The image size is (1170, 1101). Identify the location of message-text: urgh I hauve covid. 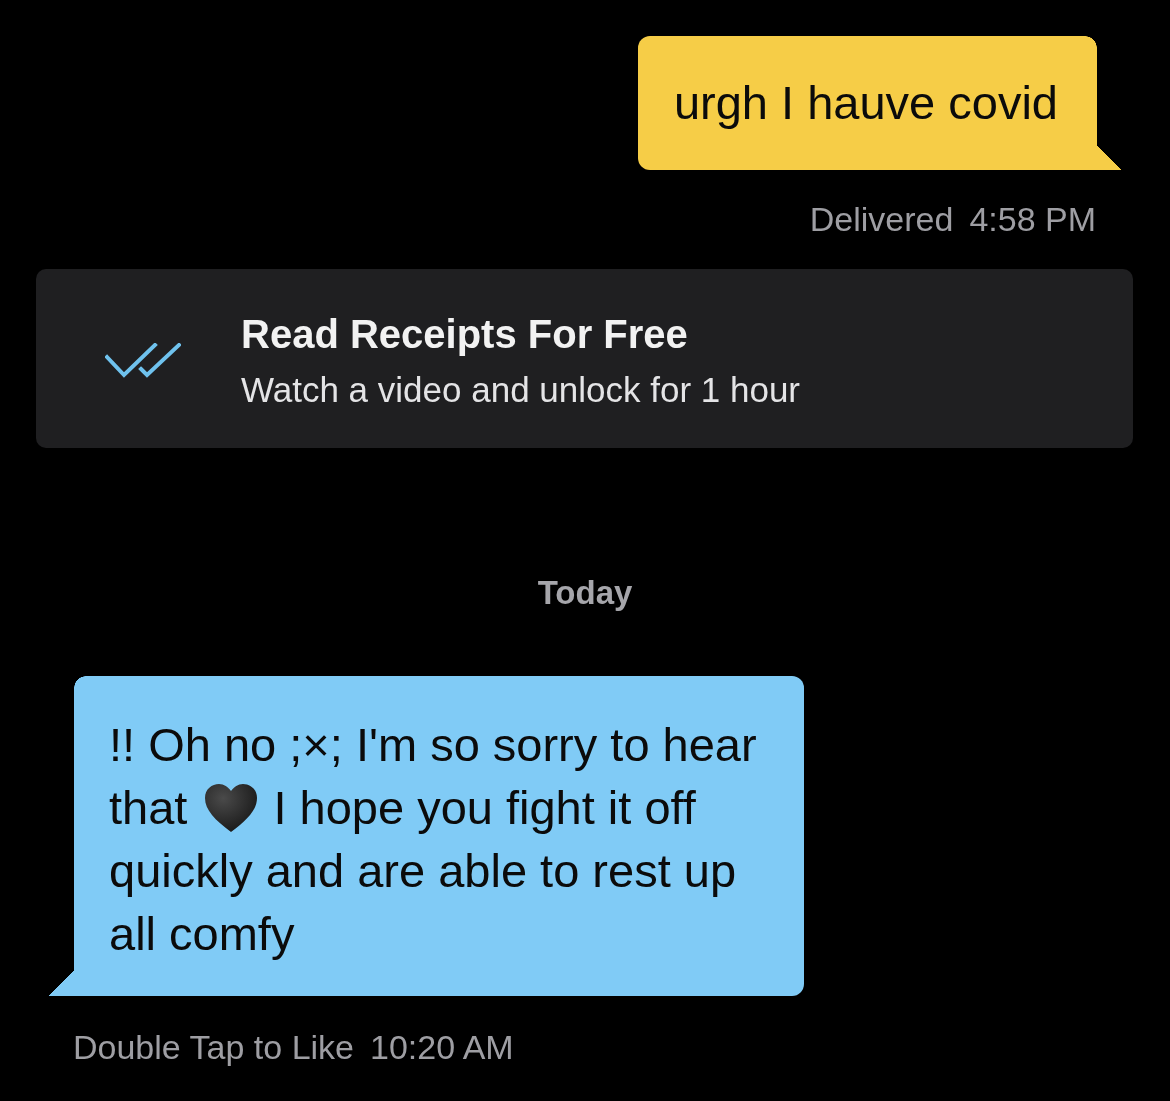
(865, 103).